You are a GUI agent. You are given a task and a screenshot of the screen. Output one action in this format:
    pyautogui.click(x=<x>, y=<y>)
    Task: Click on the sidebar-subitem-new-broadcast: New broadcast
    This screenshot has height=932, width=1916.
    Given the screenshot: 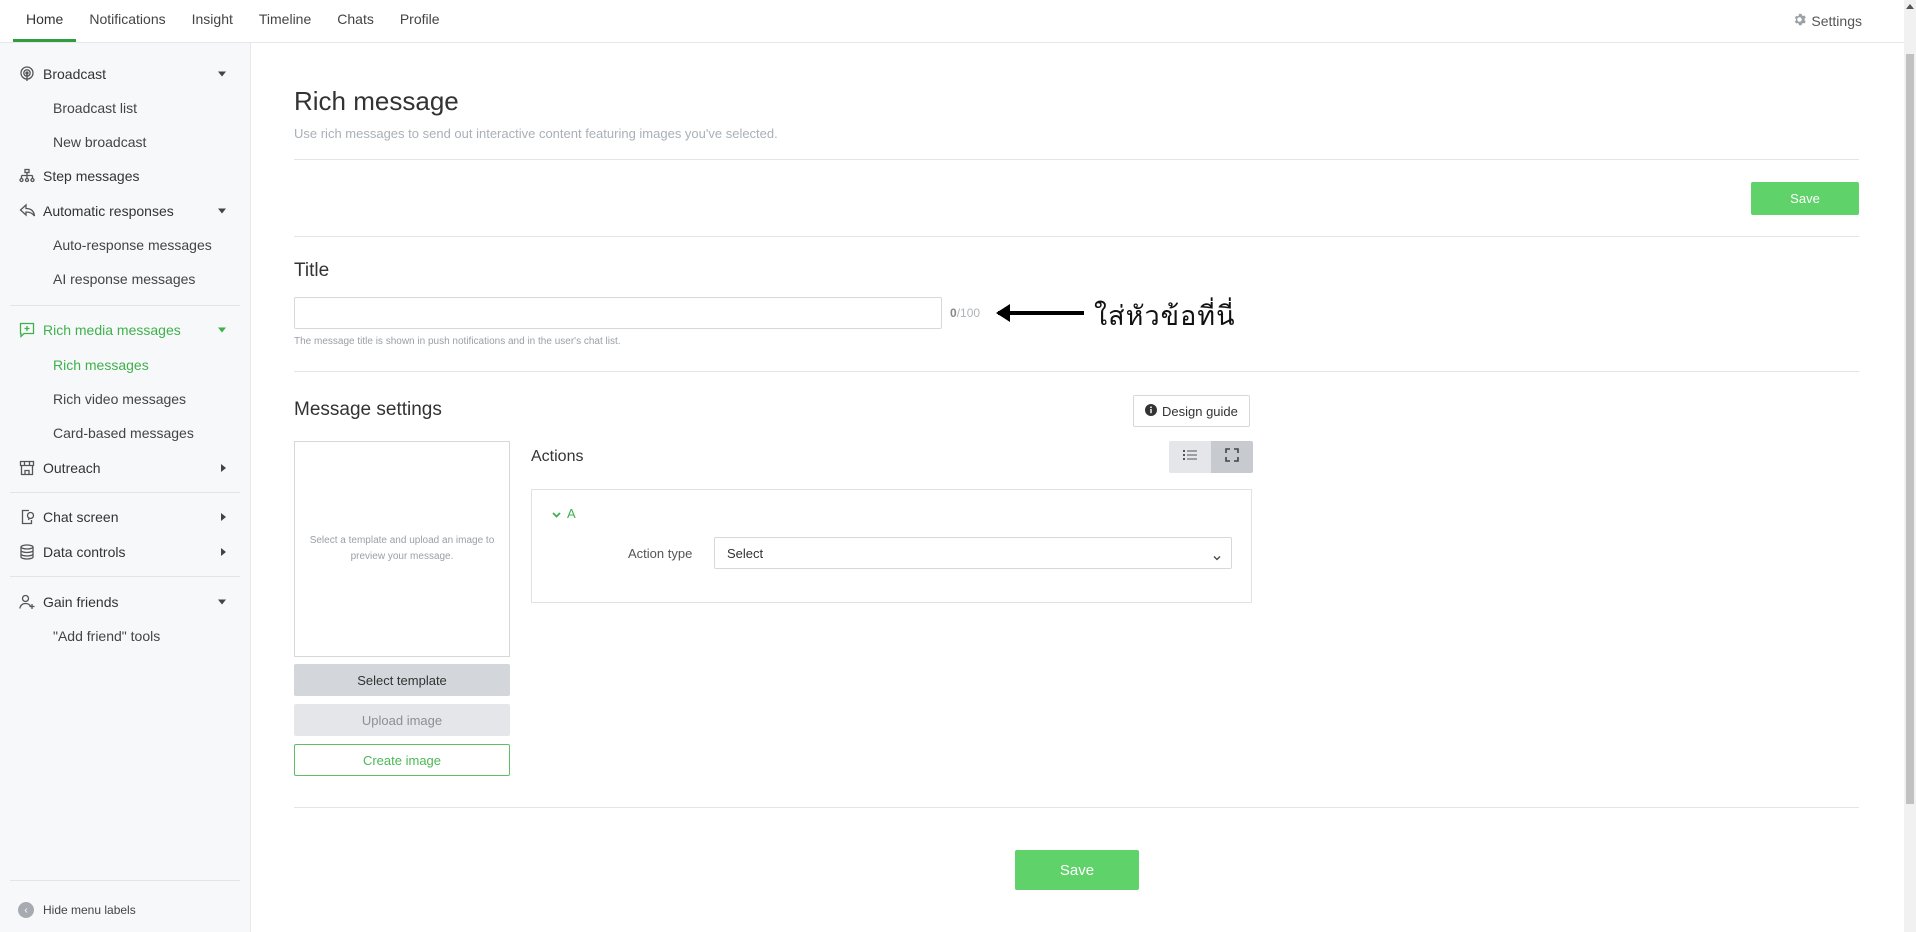 What is the action you would take?
    pyautogui.click(x=99, y=142)
    